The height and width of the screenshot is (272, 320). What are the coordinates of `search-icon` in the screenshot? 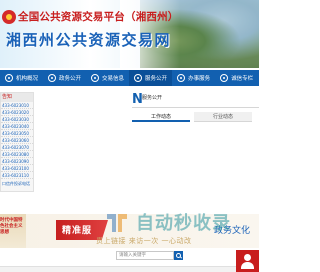 It's located at (178, 255).